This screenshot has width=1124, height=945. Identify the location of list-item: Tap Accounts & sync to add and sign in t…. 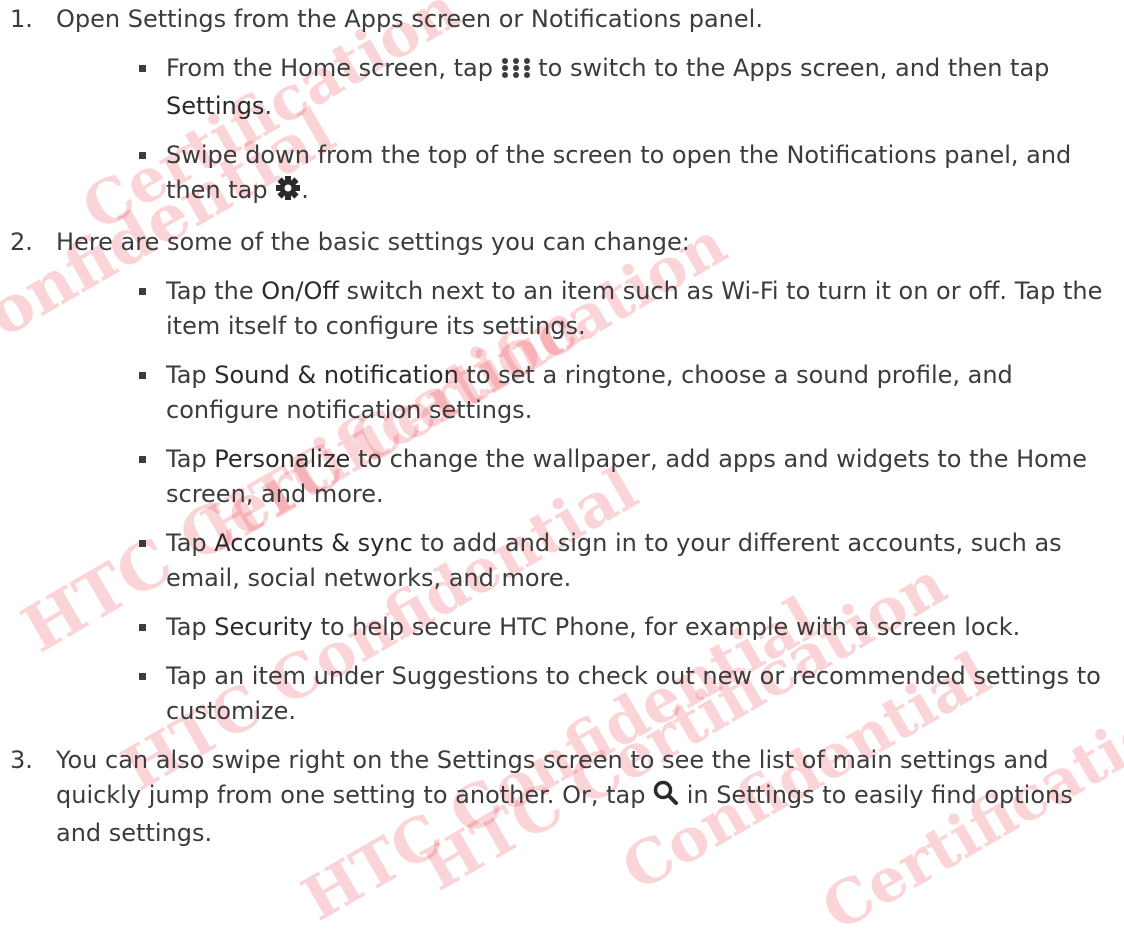
(583, 561).